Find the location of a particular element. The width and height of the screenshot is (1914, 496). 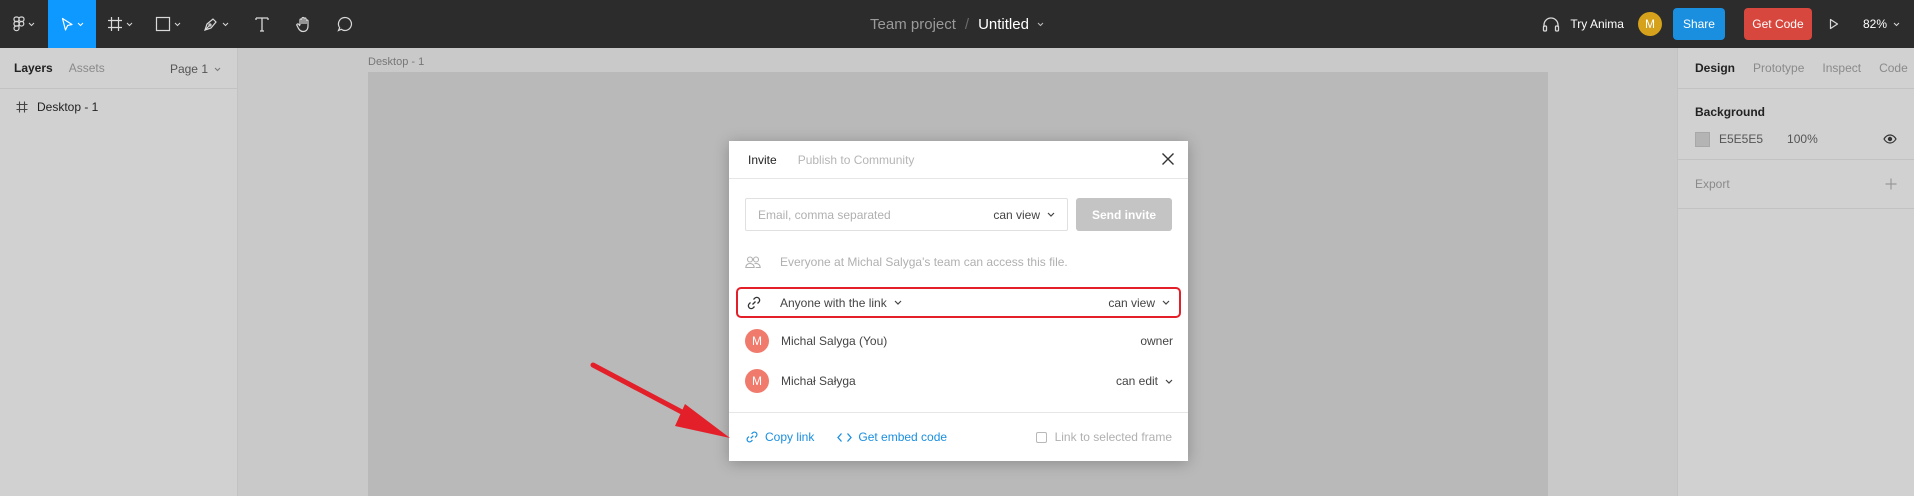

link-access-dropdown: Anyone with the link is located at coordinates (841, 303).